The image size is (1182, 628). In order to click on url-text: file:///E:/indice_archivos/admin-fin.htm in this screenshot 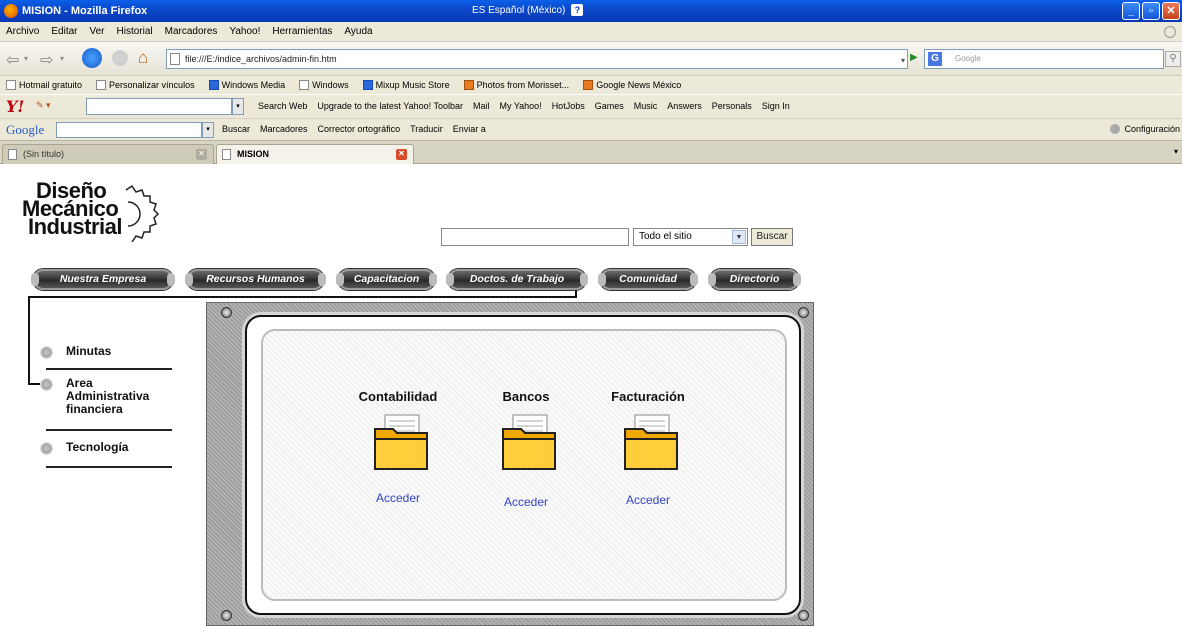, I will do `click(261, 59)`.